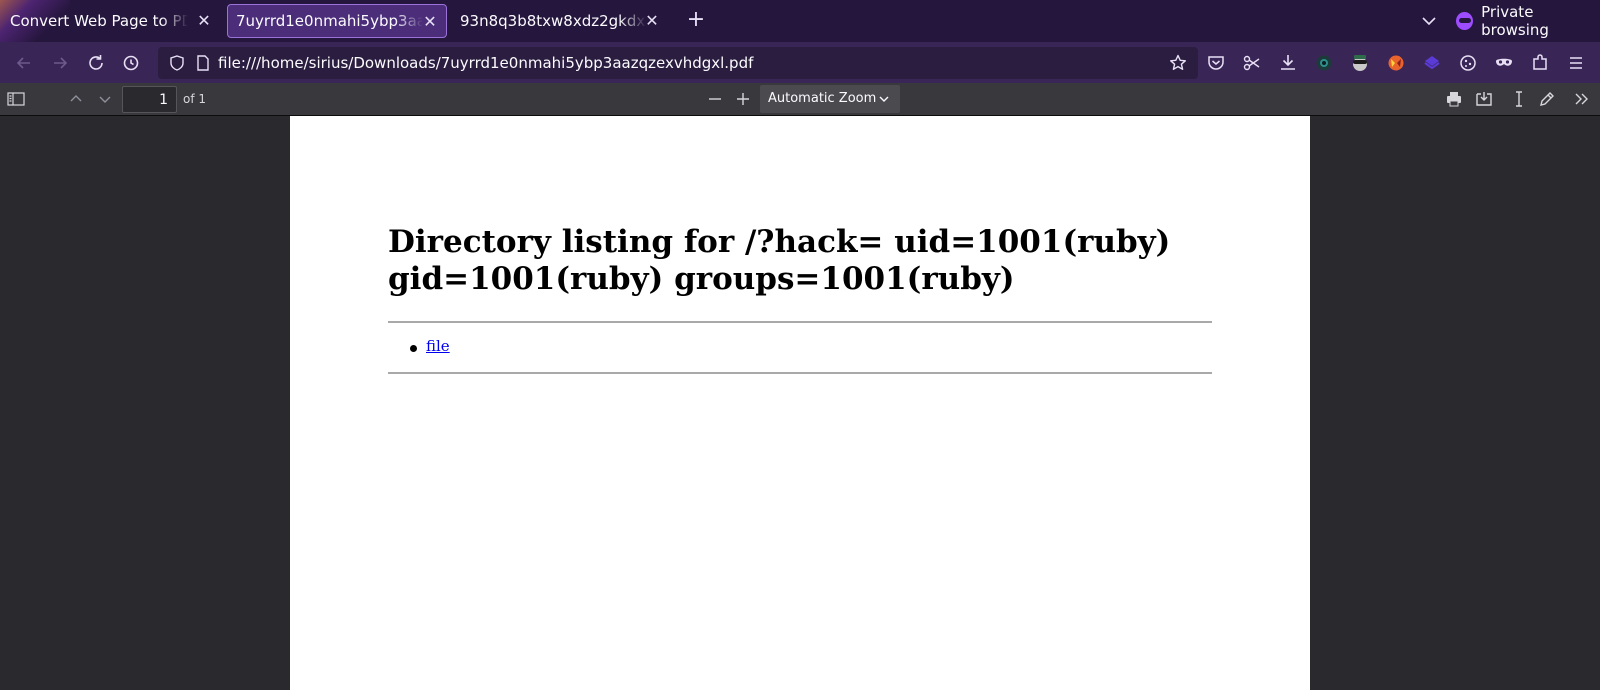 The width and height of the screenshot is (1600, 690). What do you see at coordinates (822, 98) in the screenshot?
I see `zoom-select-value: Automatic Zoom` at bounding box center [822, 98].